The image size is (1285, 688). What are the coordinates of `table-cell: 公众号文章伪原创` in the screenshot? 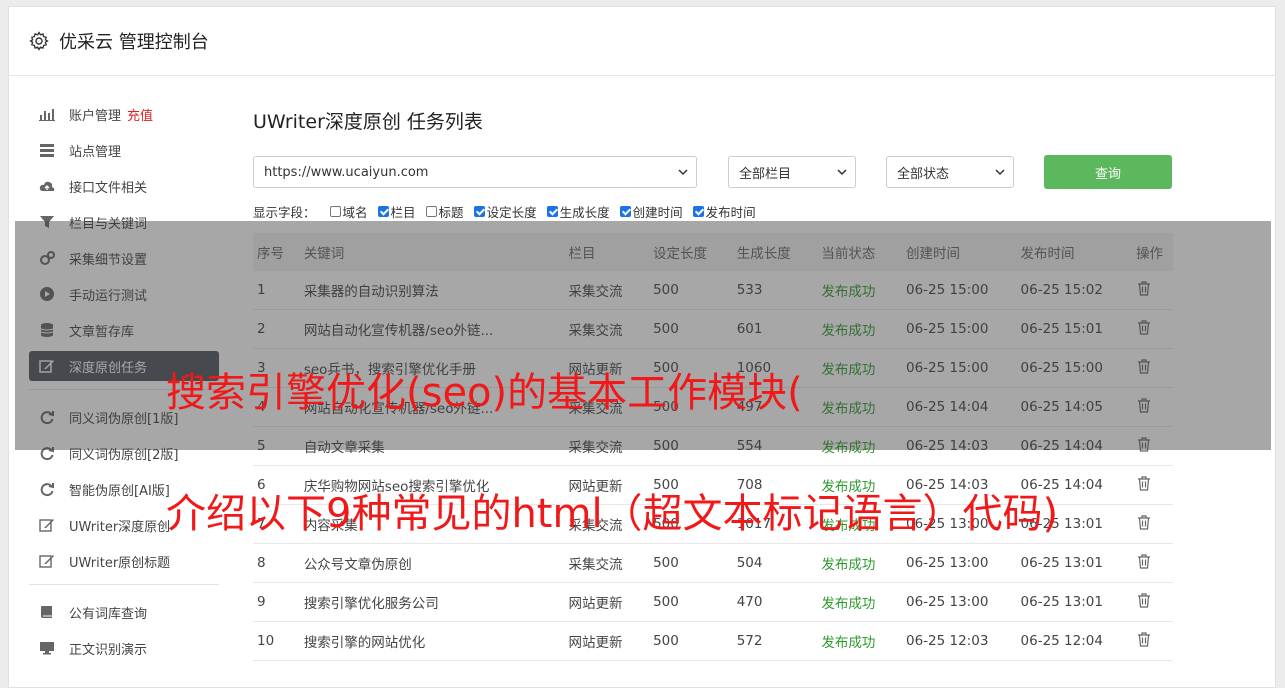 It's located at (436, 563).